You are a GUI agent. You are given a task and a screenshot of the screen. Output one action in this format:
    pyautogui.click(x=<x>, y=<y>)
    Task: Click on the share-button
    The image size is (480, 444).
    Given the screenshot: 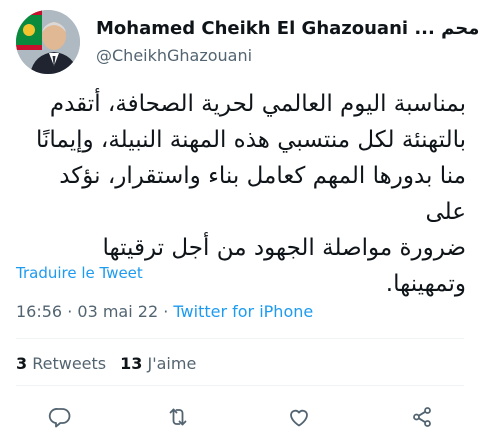 What is the action you would take?
    pyautogui.click(x=422, y=417)
    